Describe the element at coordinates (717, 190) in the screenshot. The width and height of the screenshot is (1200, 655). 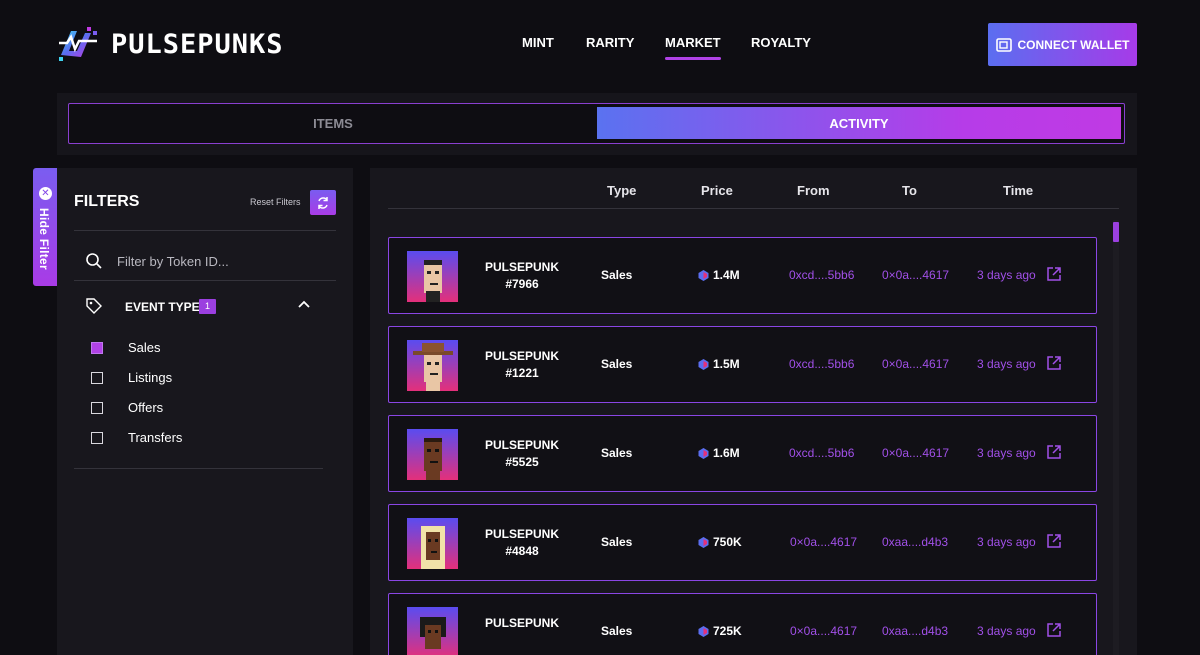
I see `header-price: Price` at that location.